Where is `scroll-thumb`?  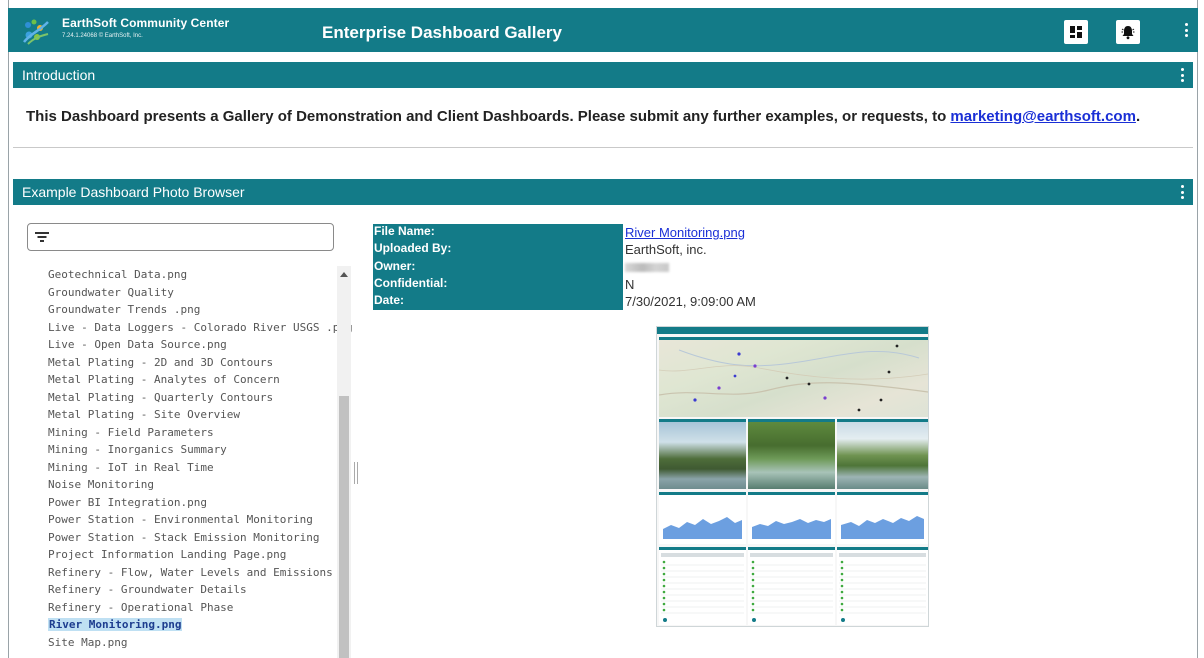
scroll-thumb is located at coordinates (344, 527).